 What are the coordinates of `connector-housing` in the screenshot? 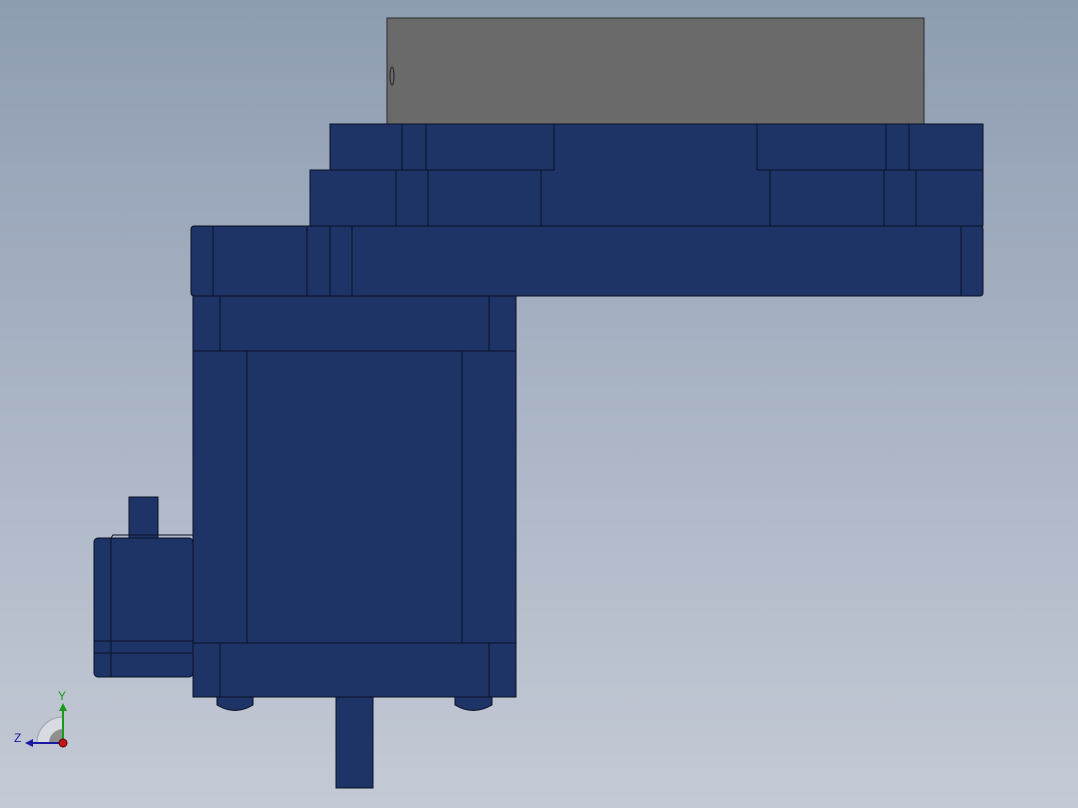 It's located at (143, 607).